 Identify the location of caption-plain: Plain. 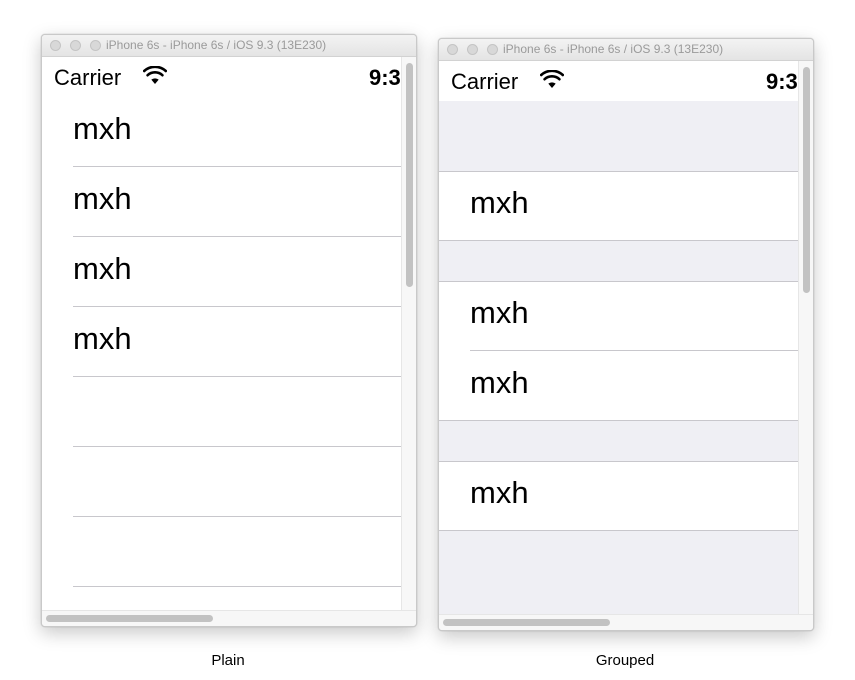
(228, 660).